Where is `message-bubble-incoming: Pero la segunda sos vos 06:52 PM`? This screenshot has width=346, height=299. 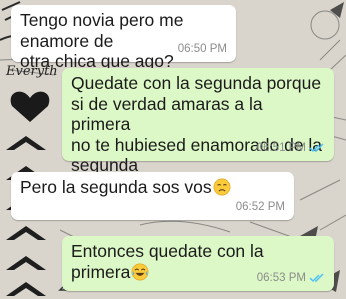
message-bubble-incoming: Pero la segunda sos vos 06:52 PM is located at coordinates (152, 196).